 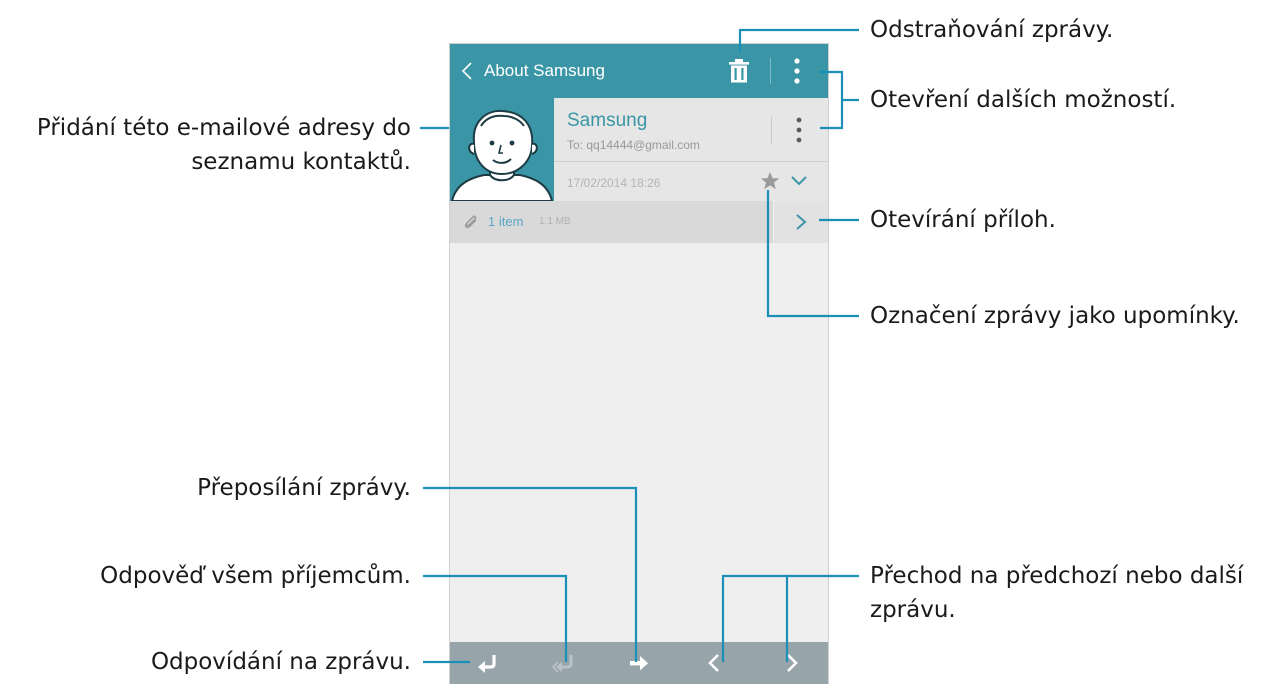 What do you see at coordinates (470, 222) in the screenshot?
I see `paperclip-icon` at bounding box center [470, 222].